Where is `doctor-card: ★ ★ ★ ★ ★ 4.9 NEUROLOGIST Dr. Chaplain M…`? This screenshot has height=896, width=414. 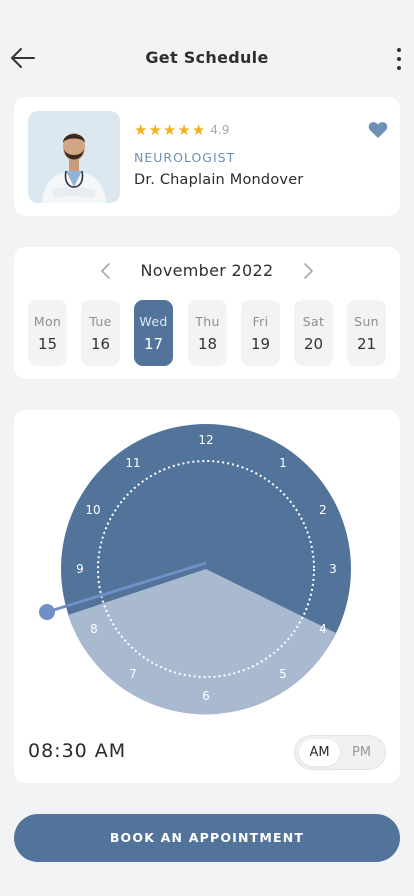 doctor-card: ★ ★ ★ ★ ★ 4.9 NEUROLOGIST Dr. Chaplain M… is located at coordinates (207, 156).